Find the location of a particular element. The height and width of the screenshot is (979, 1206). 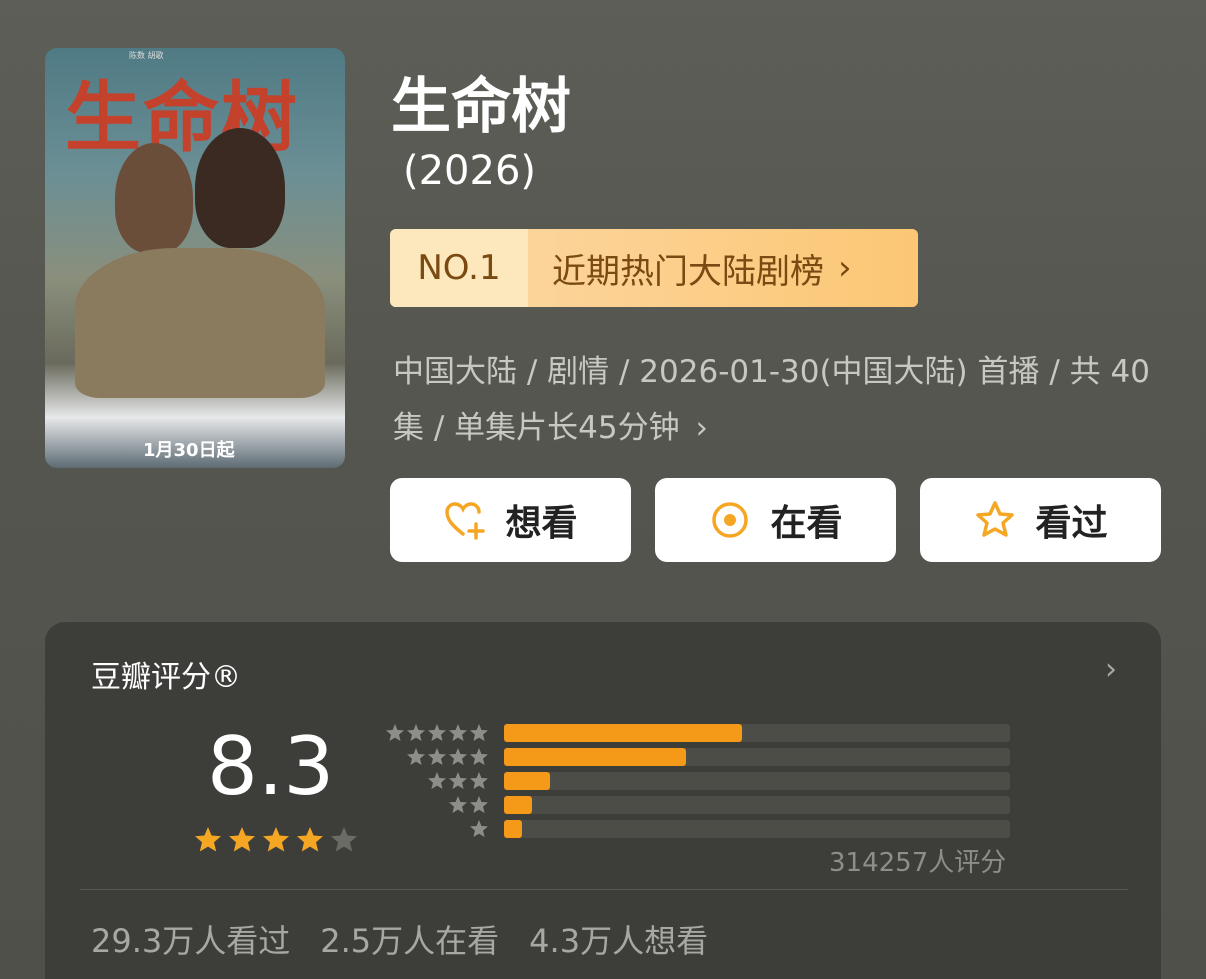

rank-label: 近期热门大陆剧榜 is located at coordinates (688, 271).